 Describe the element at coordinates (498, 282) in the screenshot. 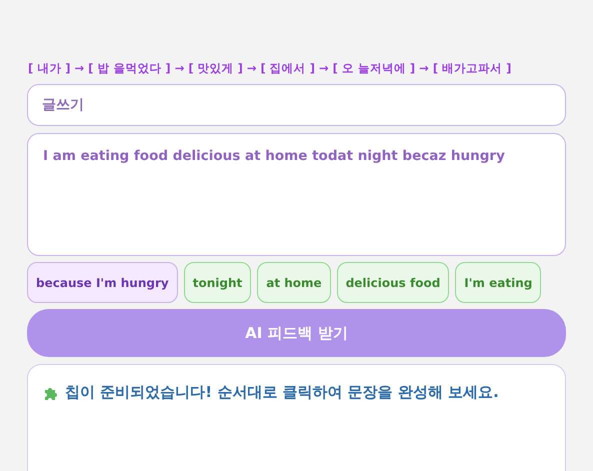

I see `word-chip: I'm eating` at that location.